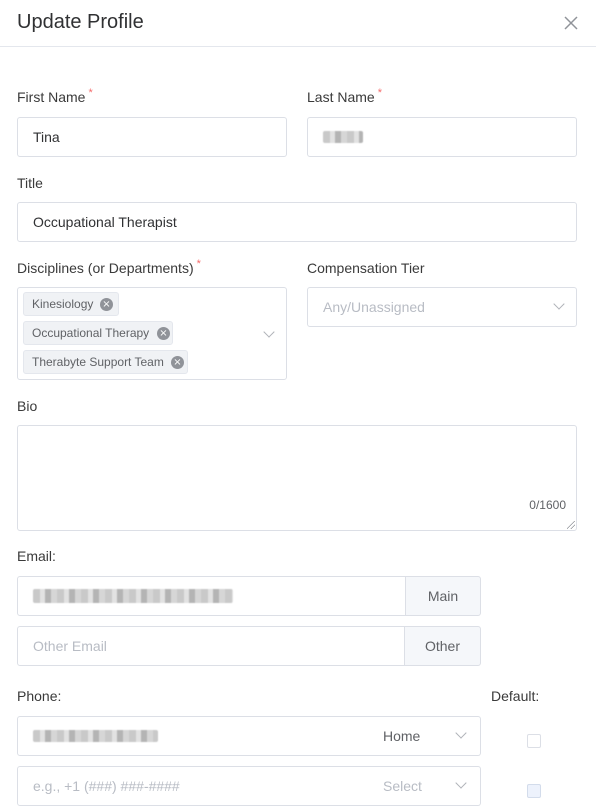 This screenshot has width=596, height=808. What do you see at coordinates (133, 596) in the screenshot?
I see `redacted-main-email` at bounding box center [133, 596].